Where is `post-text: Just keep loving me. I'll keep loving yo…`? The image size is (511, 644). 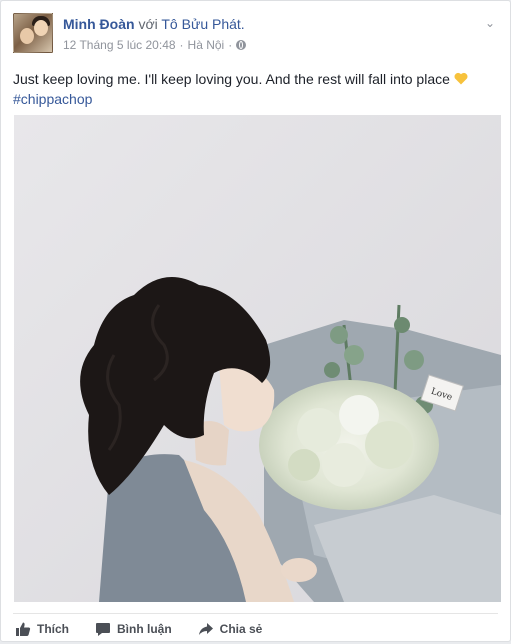
post-text: Just keep loving me. I'll keep loving yo… is located at coordinates (255, 89).